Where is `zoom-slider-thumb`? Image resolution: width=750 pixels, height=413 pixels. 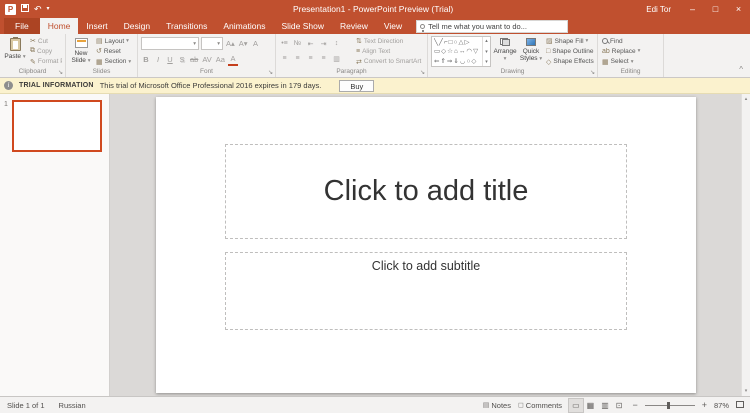 zoom-slider-thumb is located at coordinates (669, 405).